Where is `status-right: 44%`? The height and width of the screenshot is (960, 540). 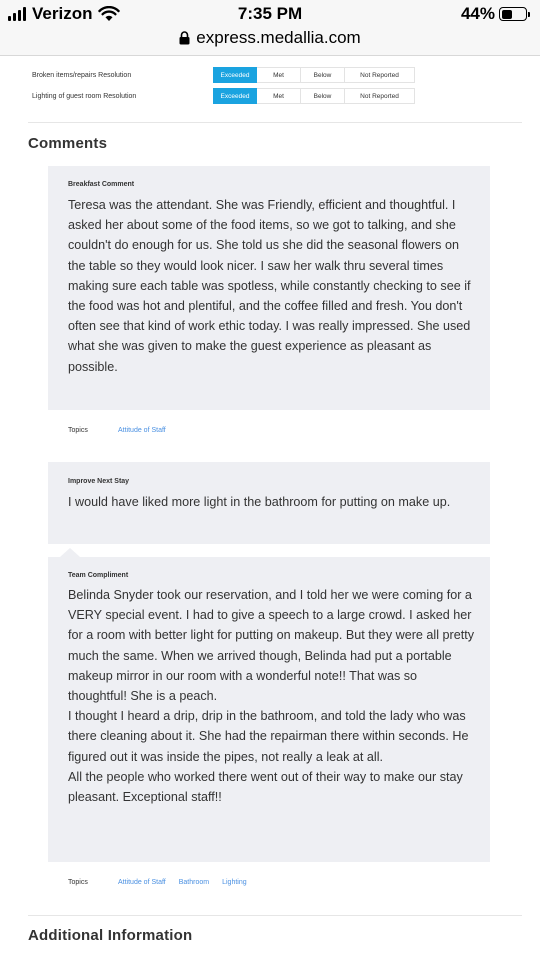
status-right: 44% is located at coordinates (495, 14).